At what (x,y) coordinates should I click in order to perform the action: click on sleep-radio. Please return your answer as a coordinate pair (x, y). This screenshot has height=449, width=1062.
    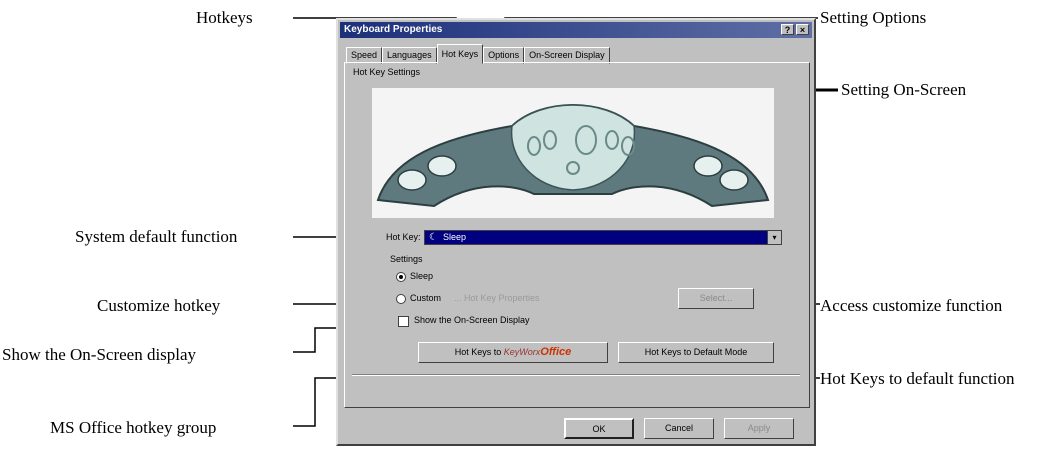
    Looking at the image, I should click on (401, 277).